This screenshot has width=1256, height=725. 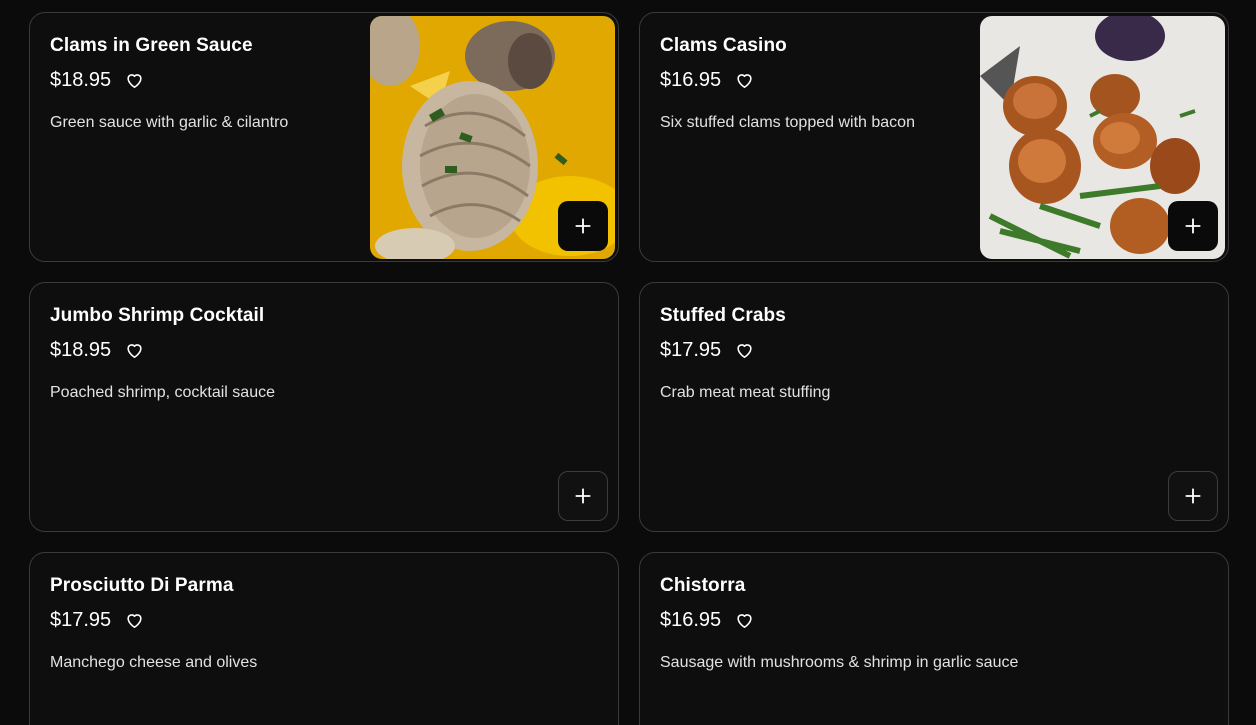 I want to click on item-description: Six stuffed clams topped with bacon, so click(x=787, y=122).